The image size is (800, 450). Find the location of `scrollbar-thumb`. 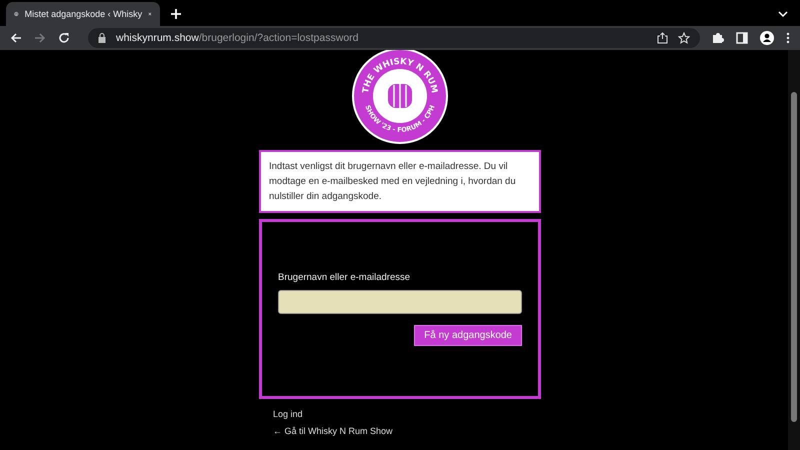

scrollbar-thumb is located at coordinates (794, 257).